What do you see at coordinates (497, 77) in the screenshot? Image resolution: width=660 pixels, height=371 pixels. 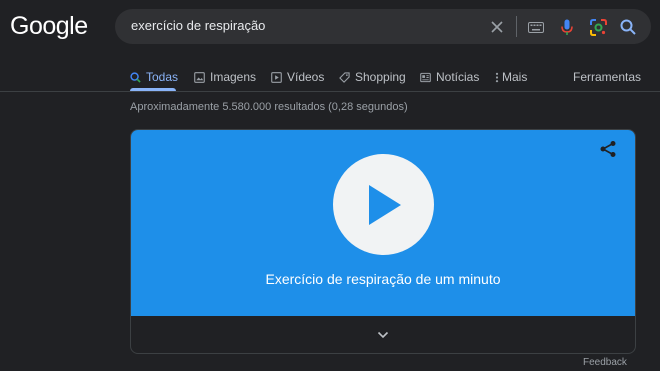 I see `more-vert-icon` at bounding box center [497, 77].